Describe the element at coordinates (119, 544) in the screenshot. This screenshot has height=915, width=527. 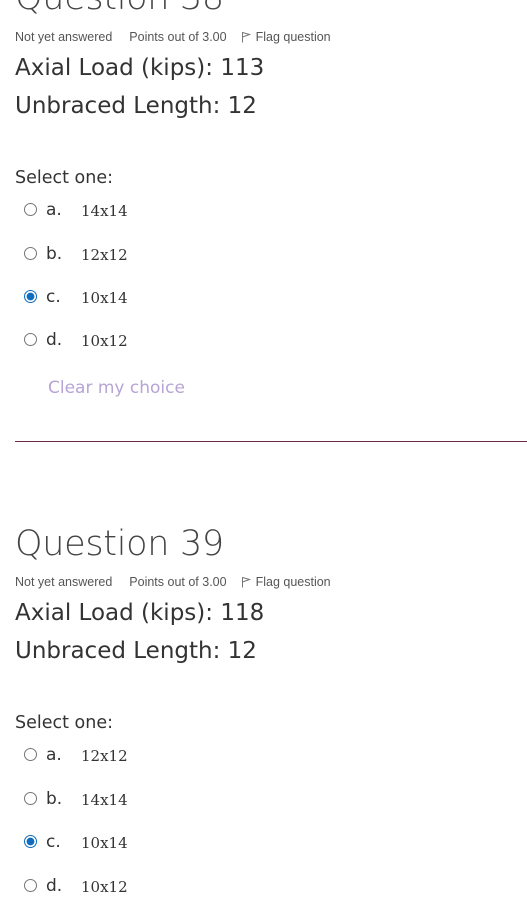
I see `question-title: Question 39` at that location.